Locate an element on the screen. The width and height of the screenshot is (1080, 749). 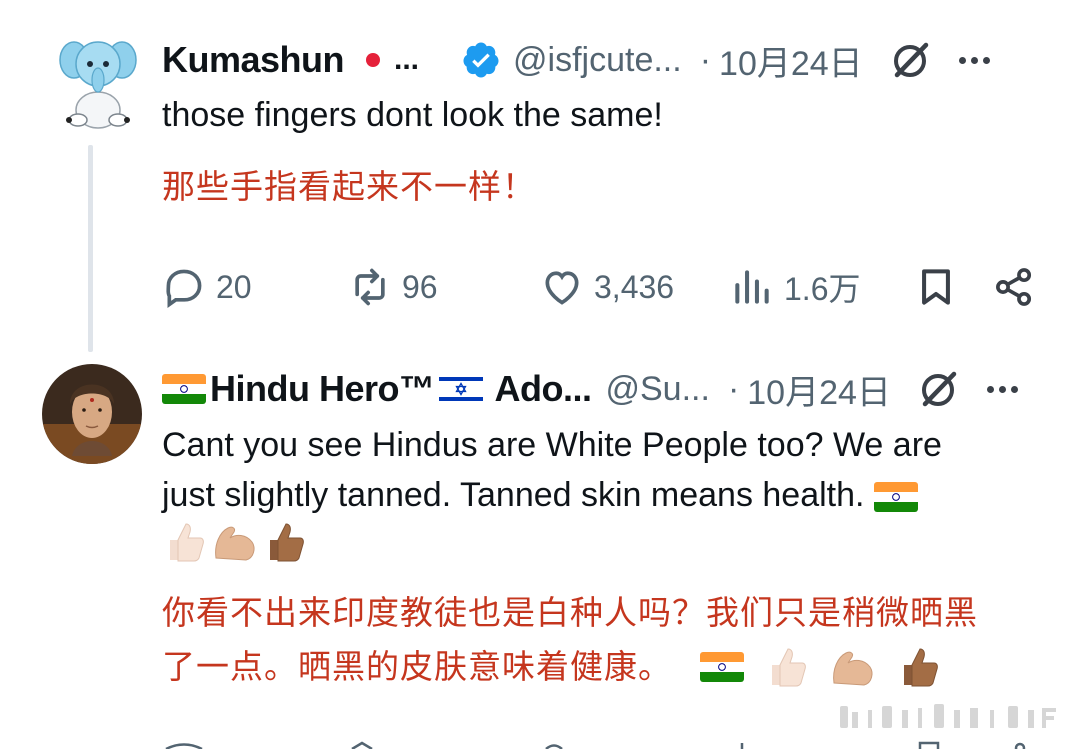
views-icon is located at coordinates (752, 287).